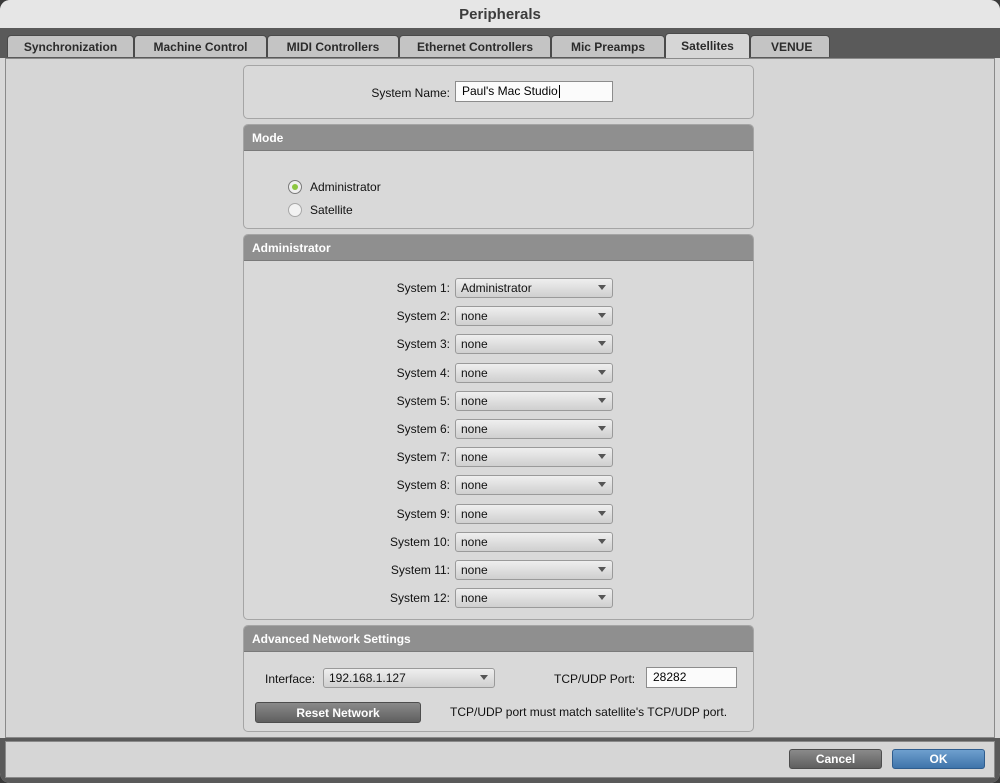  What do you see at coordinates (474, 598) in the screenshot?
I see `system-12-value: none` at bounding box center [474, 598].